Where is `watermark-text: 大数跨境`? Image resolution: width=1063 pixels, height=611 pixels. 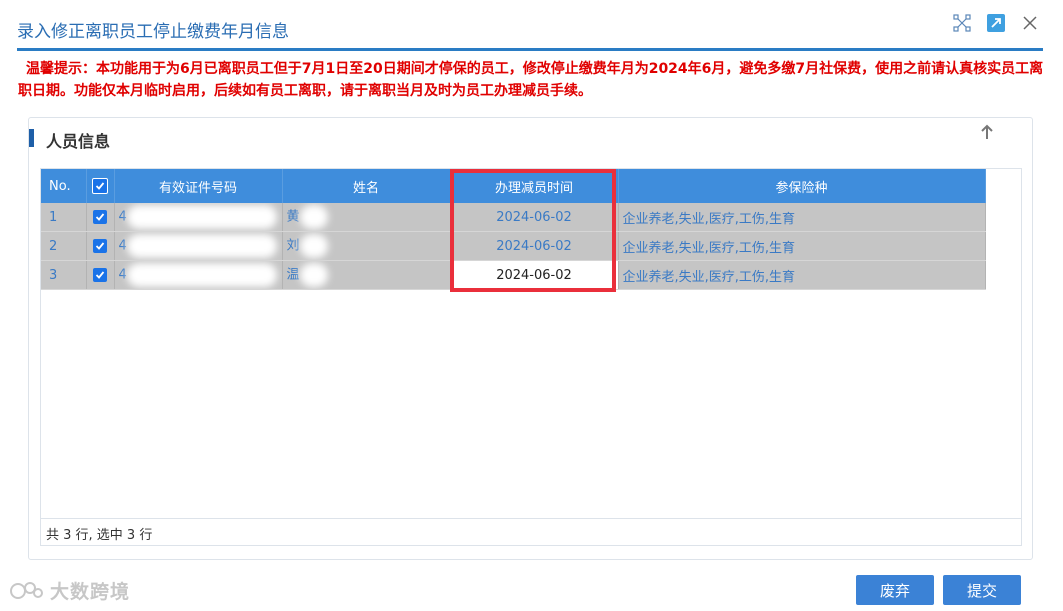 watermark-text: 大数跨境 is located at coordinates (90, 592).